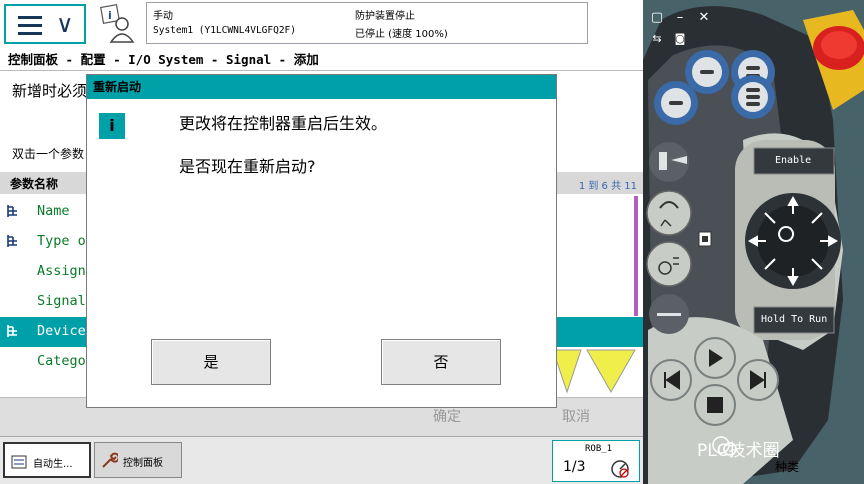  Describe the element at coordinates (112, 126) in the screenshot. I see `info-icon: i` at that location.